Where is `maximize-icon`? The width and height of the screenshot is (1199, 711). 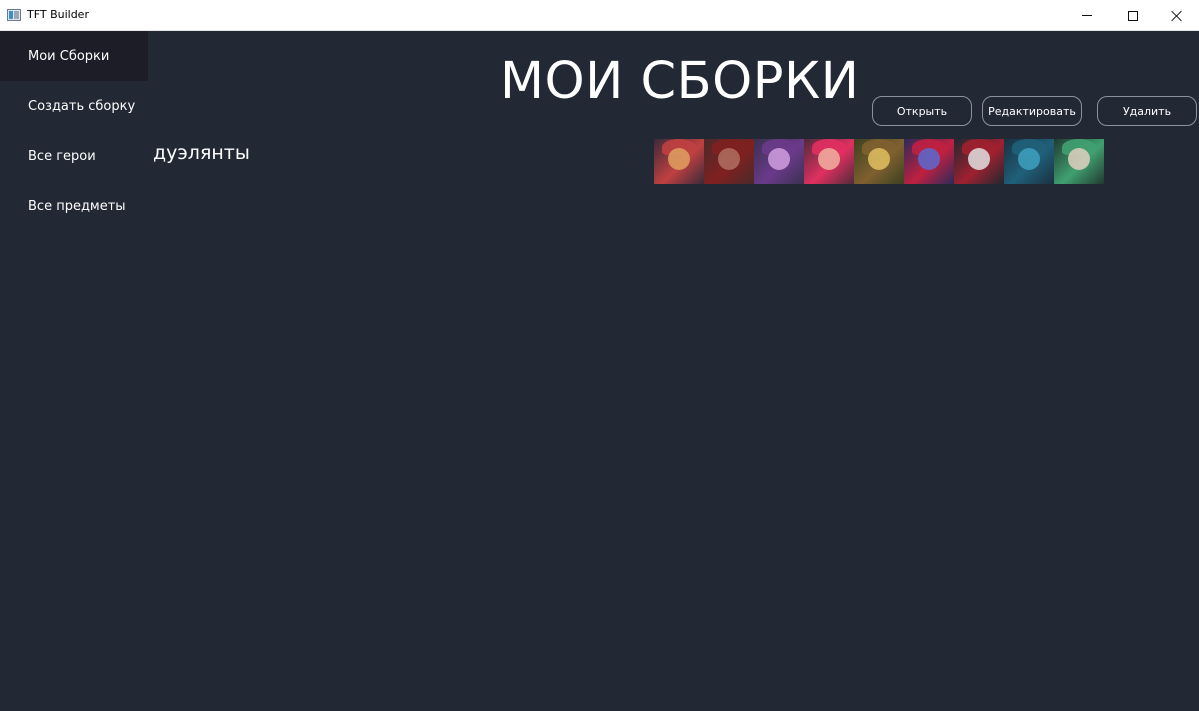 maximize-icon is located at coordinates (1133, 15).